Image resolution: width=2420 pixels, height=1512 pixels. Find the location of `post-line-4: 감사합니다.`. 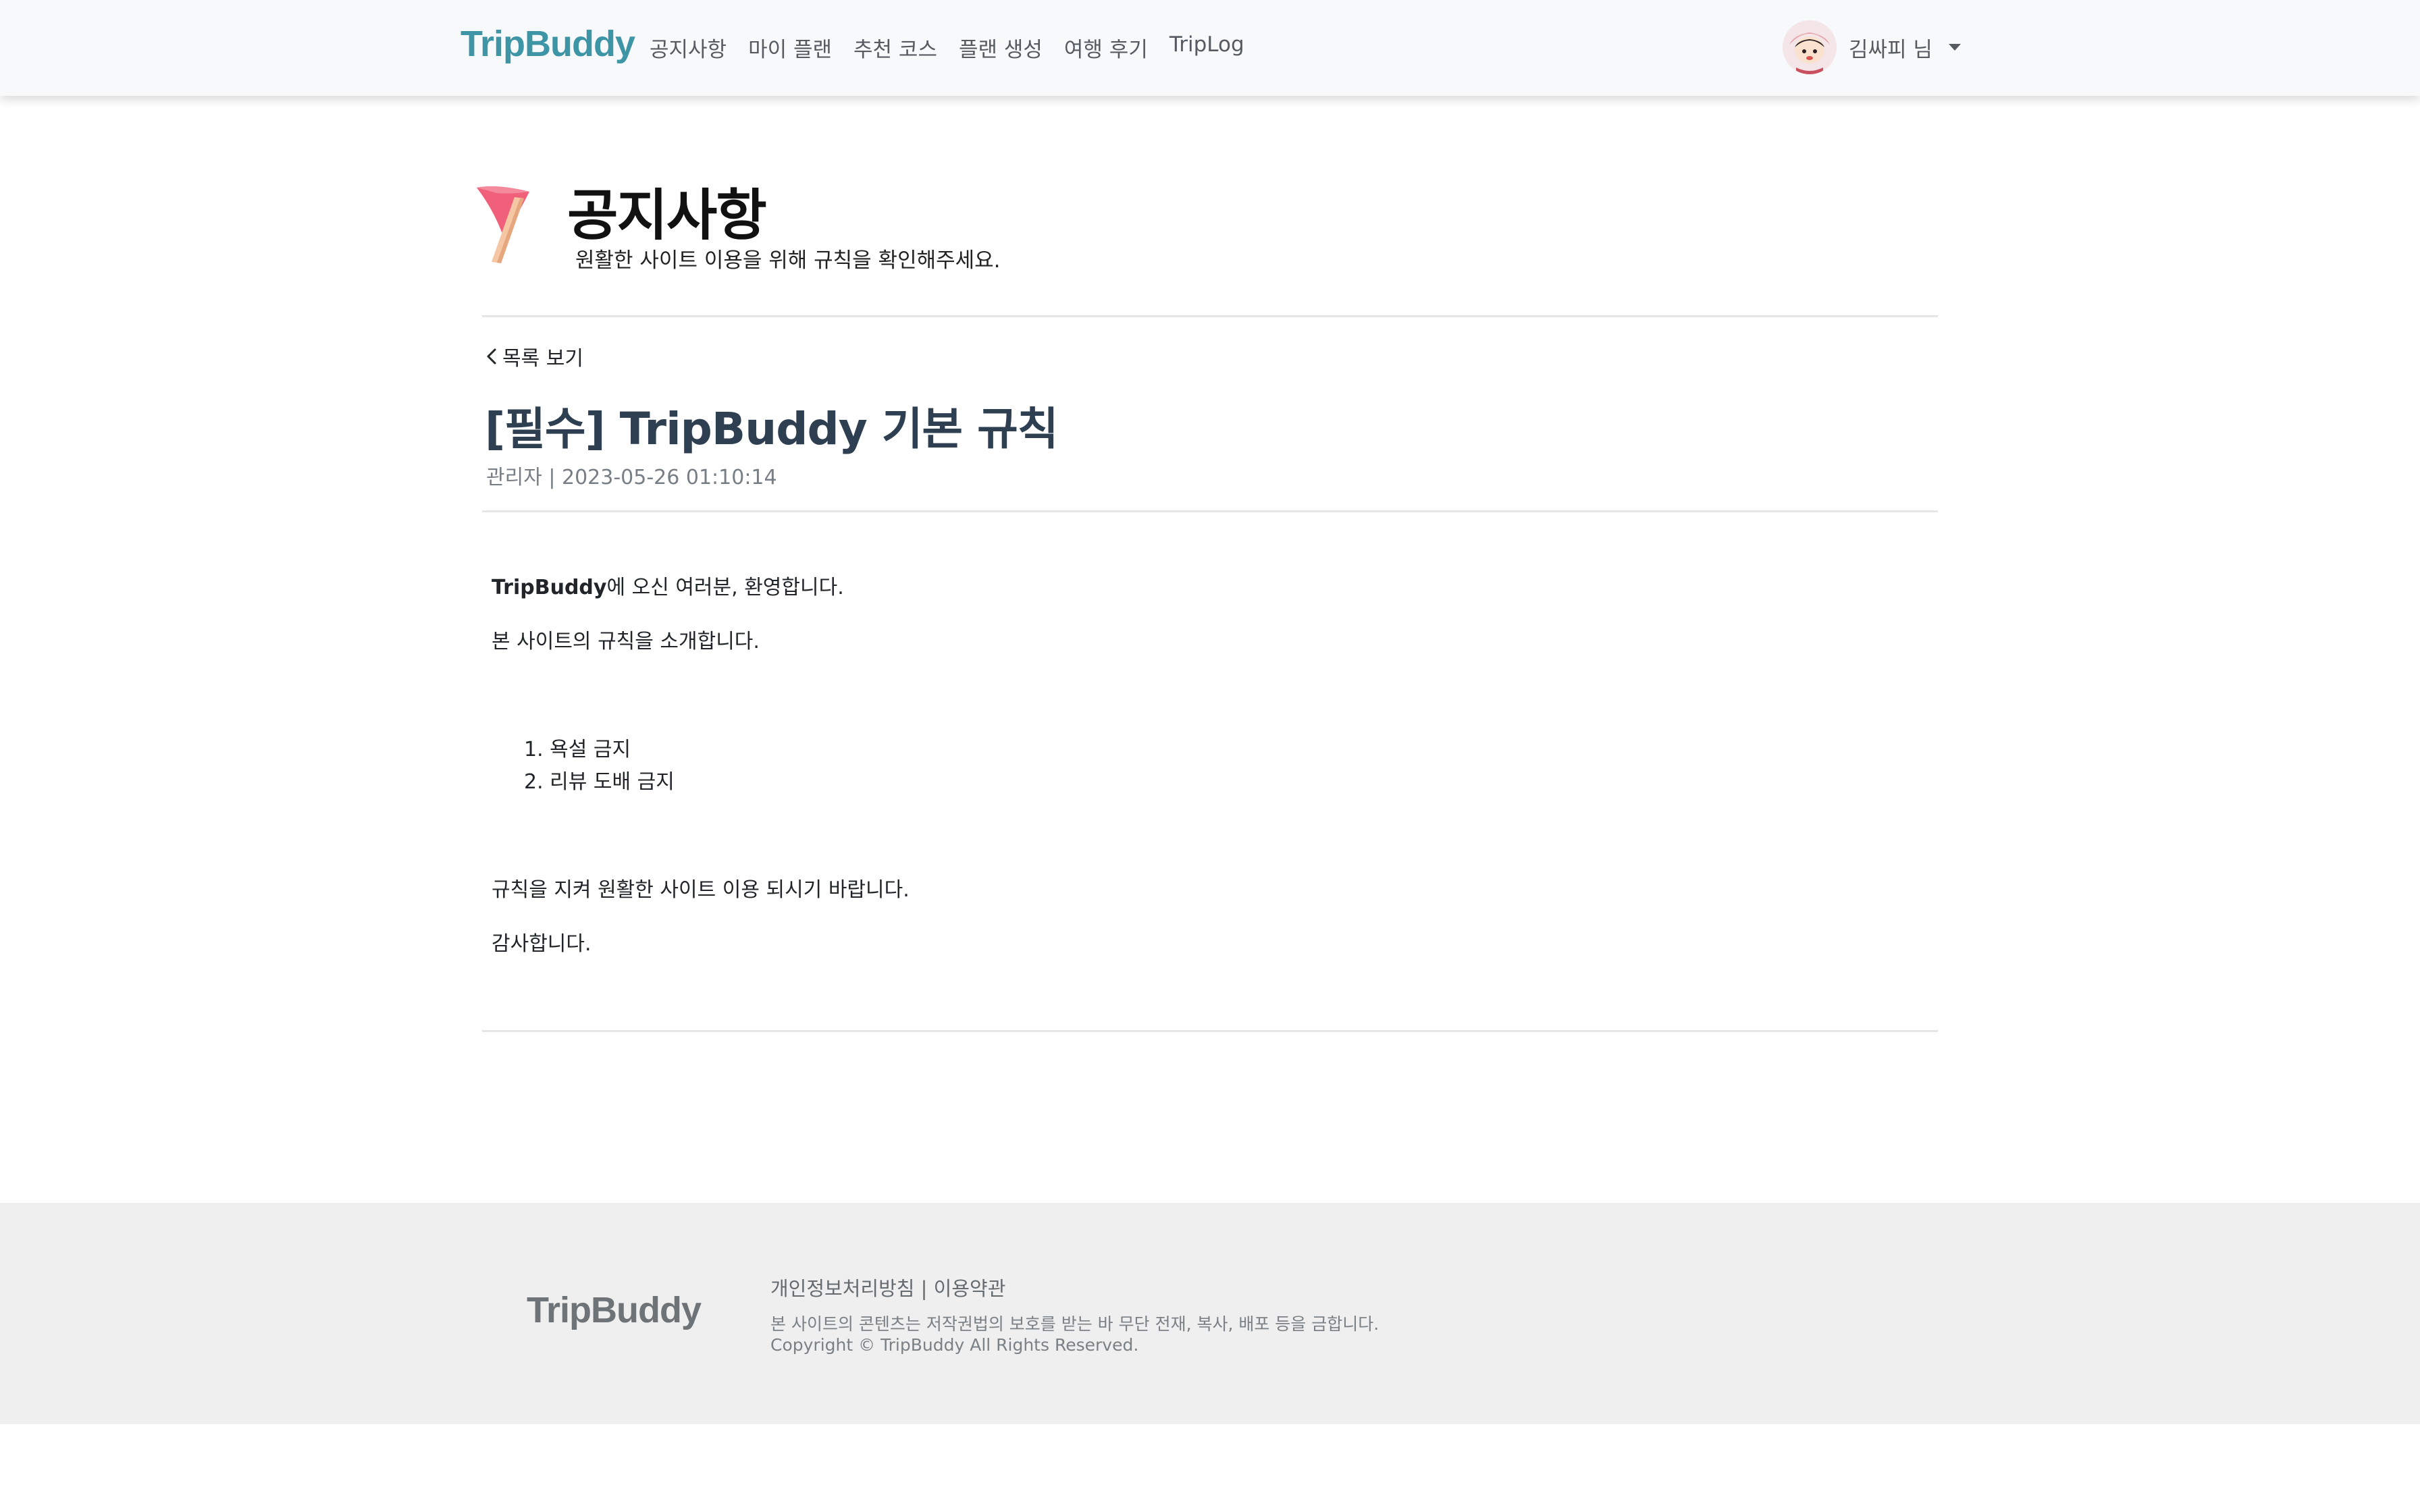

post-line-4: 감사합니다. is located at coordinates (541, 944).